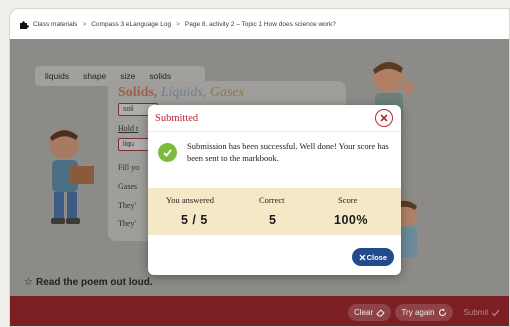 Image resolution: width=510 pixels, height=327 pixels. What do you see at coordinates (94, 76) in the screenshot?
I see `word-chip: shape` at bounding box center [94, 76].